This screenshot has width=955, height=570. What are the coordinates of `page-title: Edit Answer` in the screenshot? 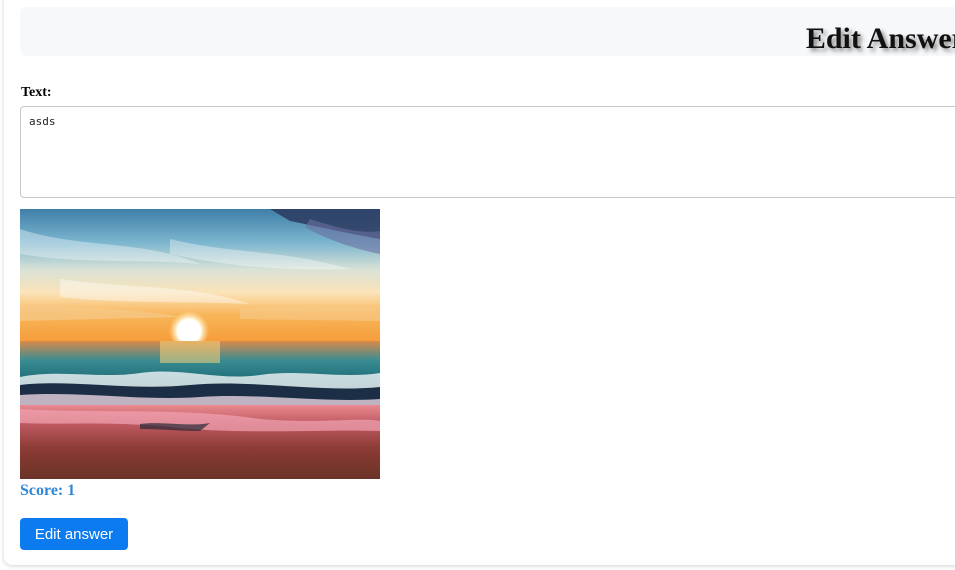 It's located at (880, 38).